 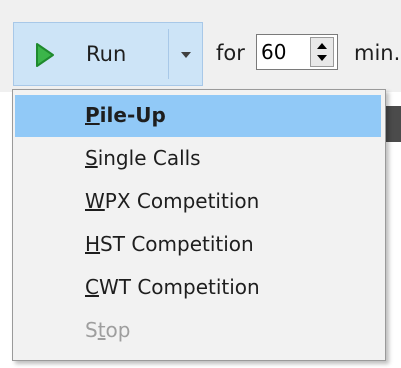 I want to click on unit-label: min., so click(x=377, y=53).